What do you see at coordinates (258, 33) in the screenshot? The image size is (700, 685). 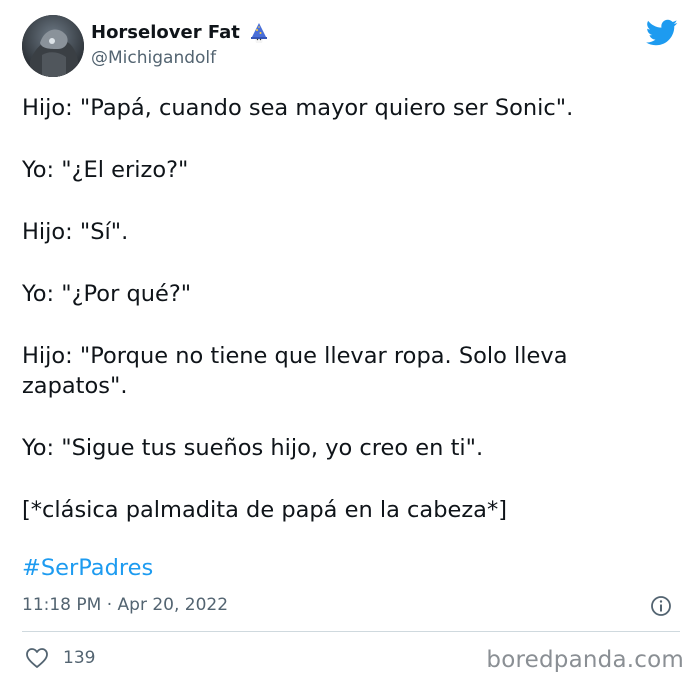 I see `wizard-icon` at bounding box center [258, 33].